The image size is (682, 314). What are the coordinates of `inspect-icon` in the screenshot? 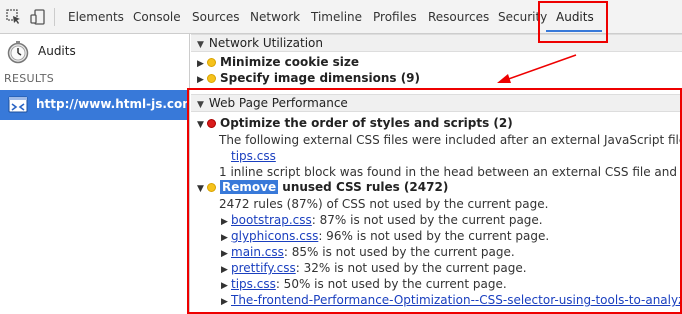 It's located at (14, 17).